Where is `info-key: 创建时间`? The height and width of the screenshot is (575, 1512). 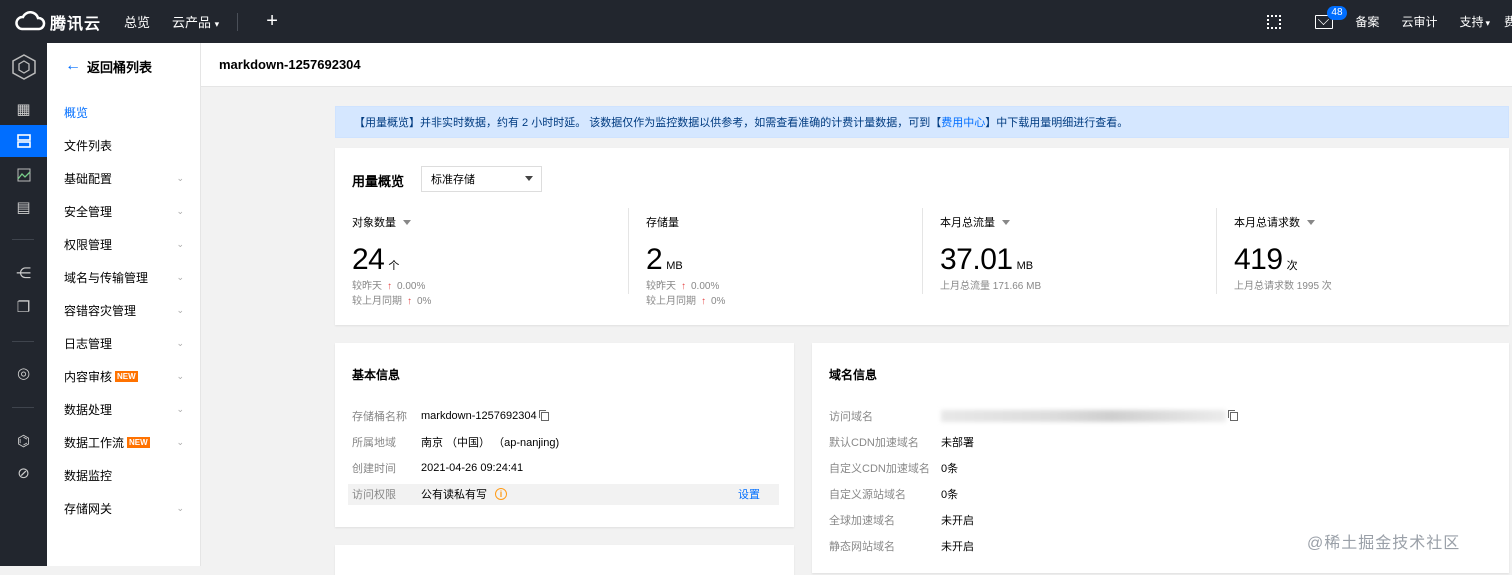
info-key: 创建时间 is located at coordinates (374, 469).